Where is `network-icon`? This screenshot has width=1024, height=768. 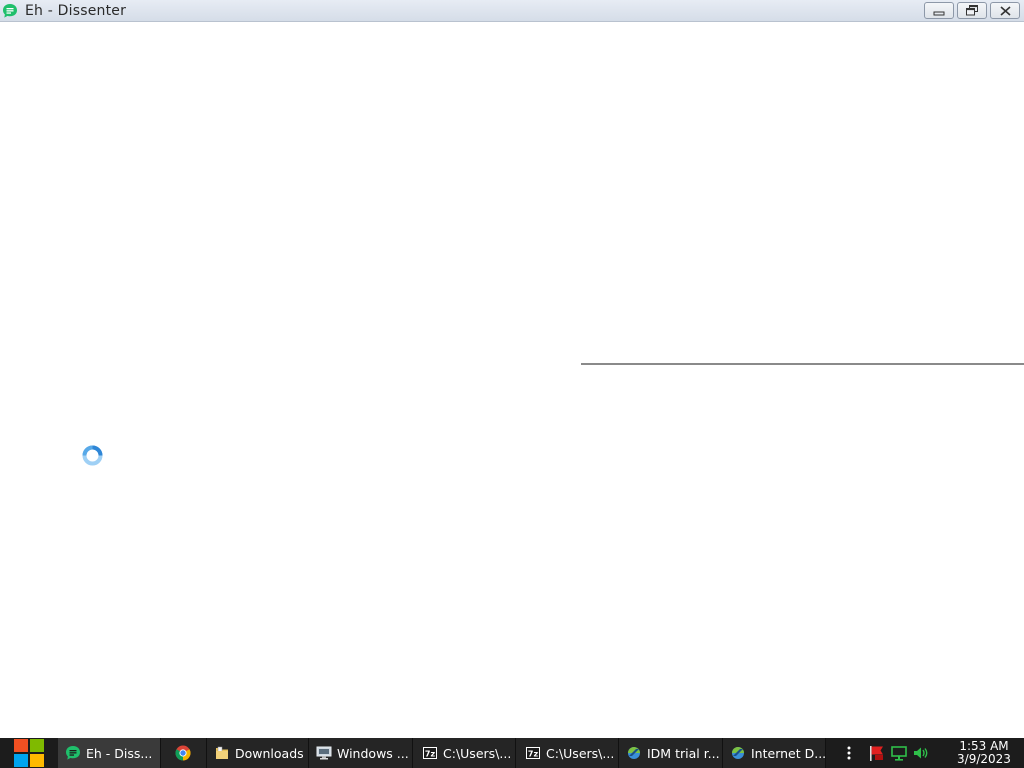
network-icon is located at coordinates (899, 753).